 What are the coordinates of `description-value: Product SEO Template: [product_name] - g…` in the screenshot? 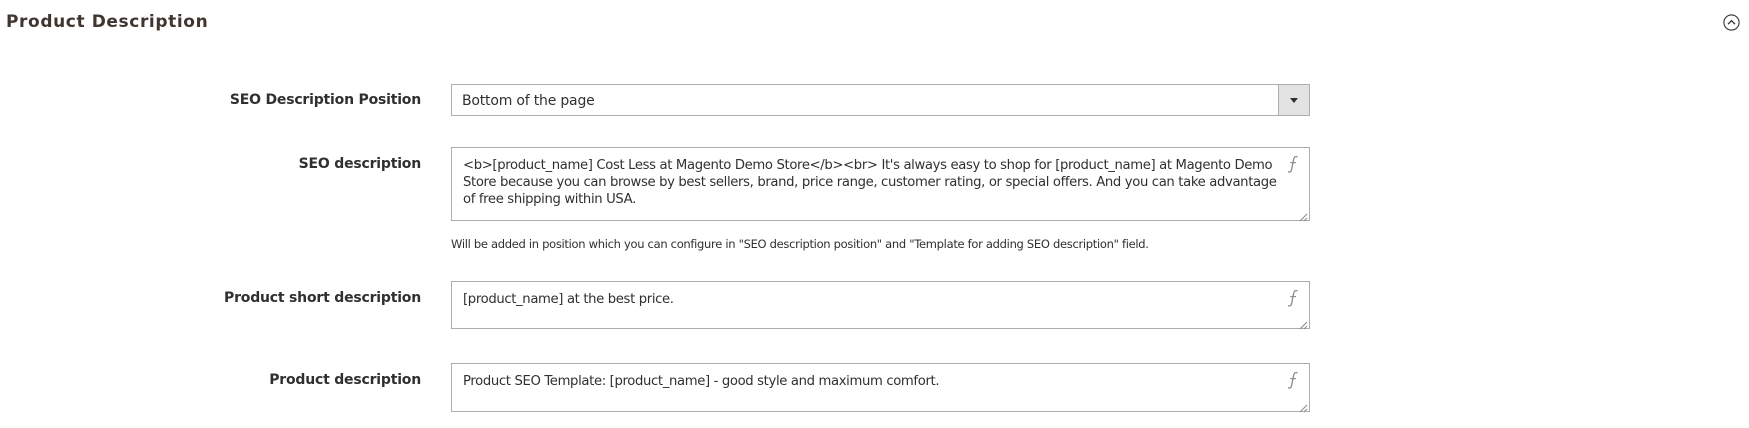 It's located at (701, 381).